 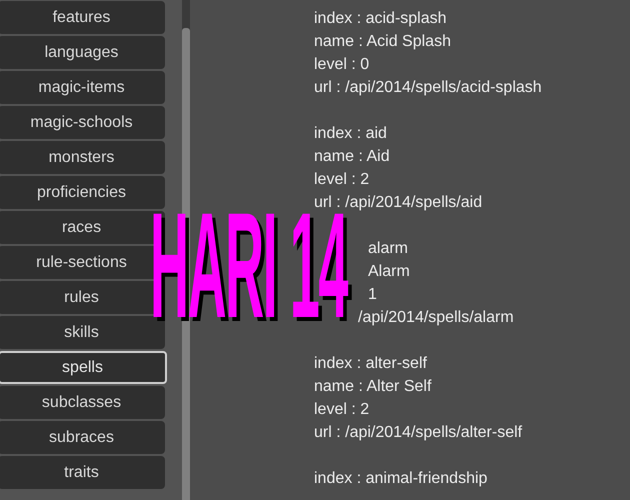 I want to click on sidebar-item: subraces, so click(x=82, y=437).